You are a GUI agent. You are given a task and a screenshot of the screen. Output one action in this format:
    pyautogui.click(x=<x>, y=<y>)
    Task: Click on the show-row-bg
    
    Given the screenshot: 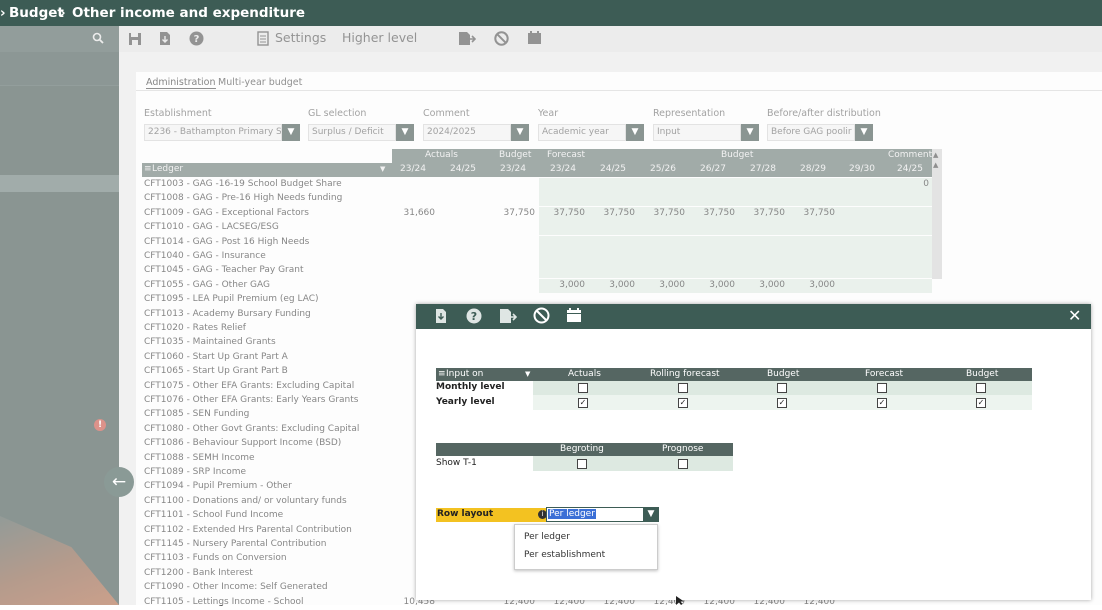 What is the action you would take?
    pyautogui.click(x=633, y=463)
    